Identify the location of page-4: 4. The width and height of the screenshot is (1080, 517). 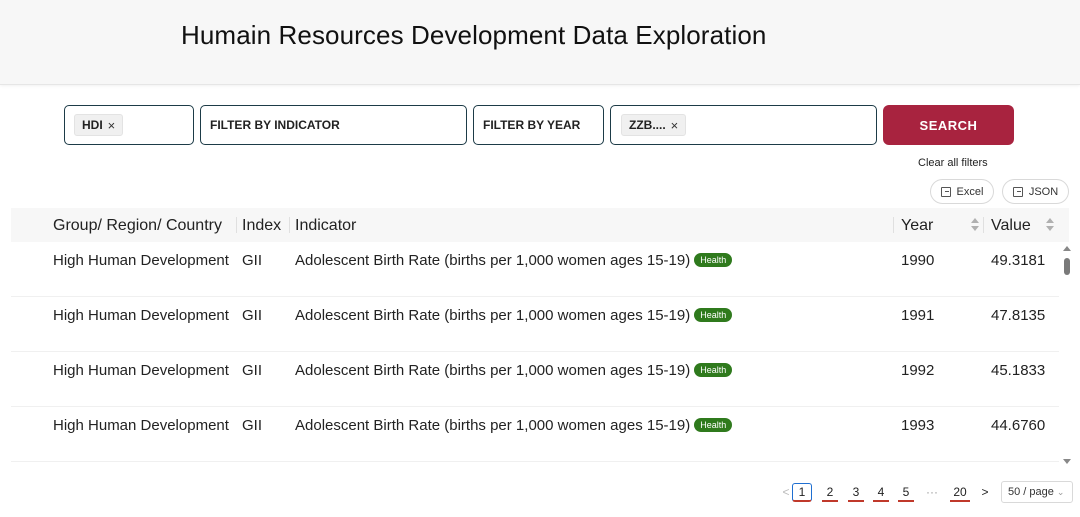
(881, 493).